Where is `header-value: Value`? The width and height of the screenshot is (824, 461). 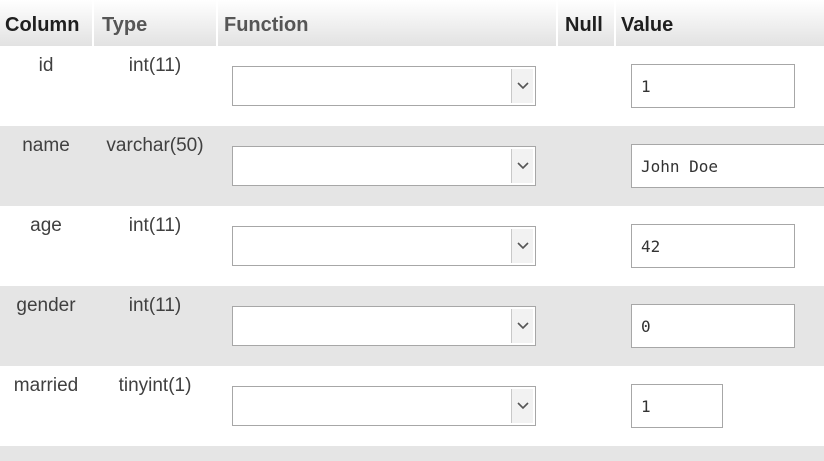
header-value: Value is located at coordinates (720, 23).